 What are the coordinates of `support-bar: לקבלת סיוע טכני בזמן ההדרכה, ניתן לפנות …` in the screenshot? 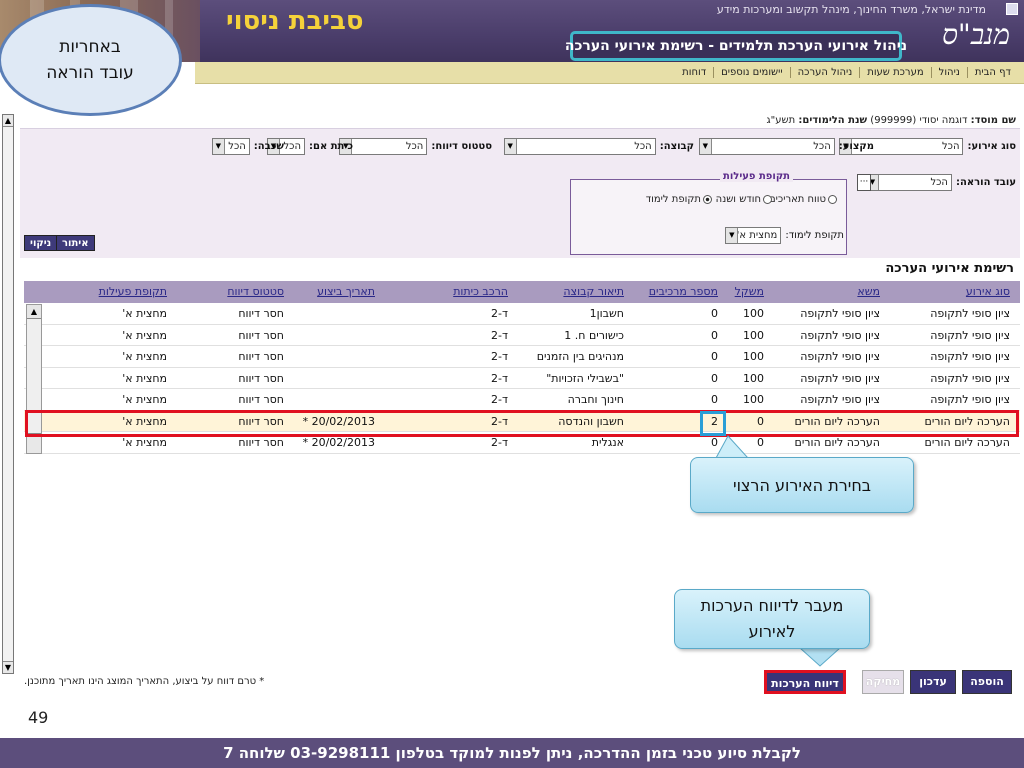 It's located at (512, 753).